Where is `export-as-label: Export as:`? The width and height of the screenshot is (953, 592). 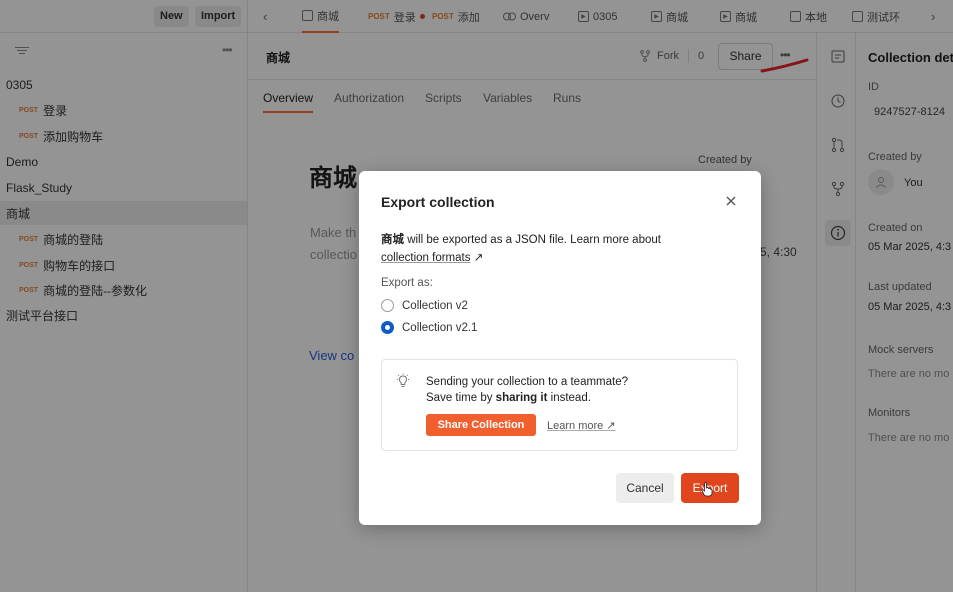 export-as-label: Export as: is located at coordinates (407, 283).